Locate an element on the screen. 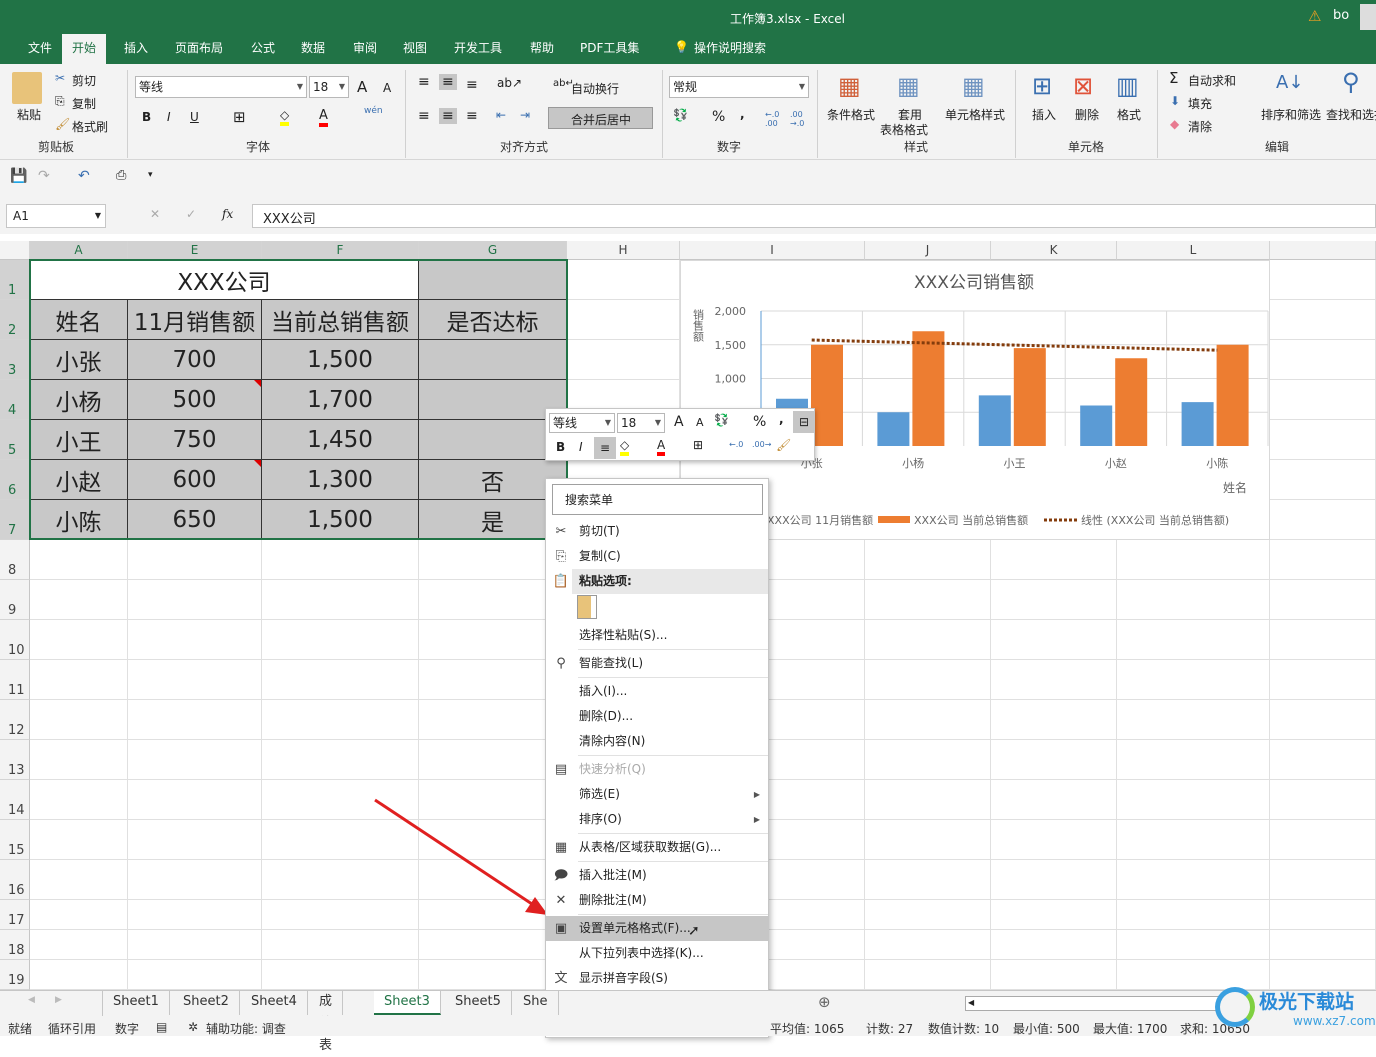 Image resolution: width=1376 pixels, height=1057 pixels. warning-icon: ⚠ is located at coordinates (1314, 16).